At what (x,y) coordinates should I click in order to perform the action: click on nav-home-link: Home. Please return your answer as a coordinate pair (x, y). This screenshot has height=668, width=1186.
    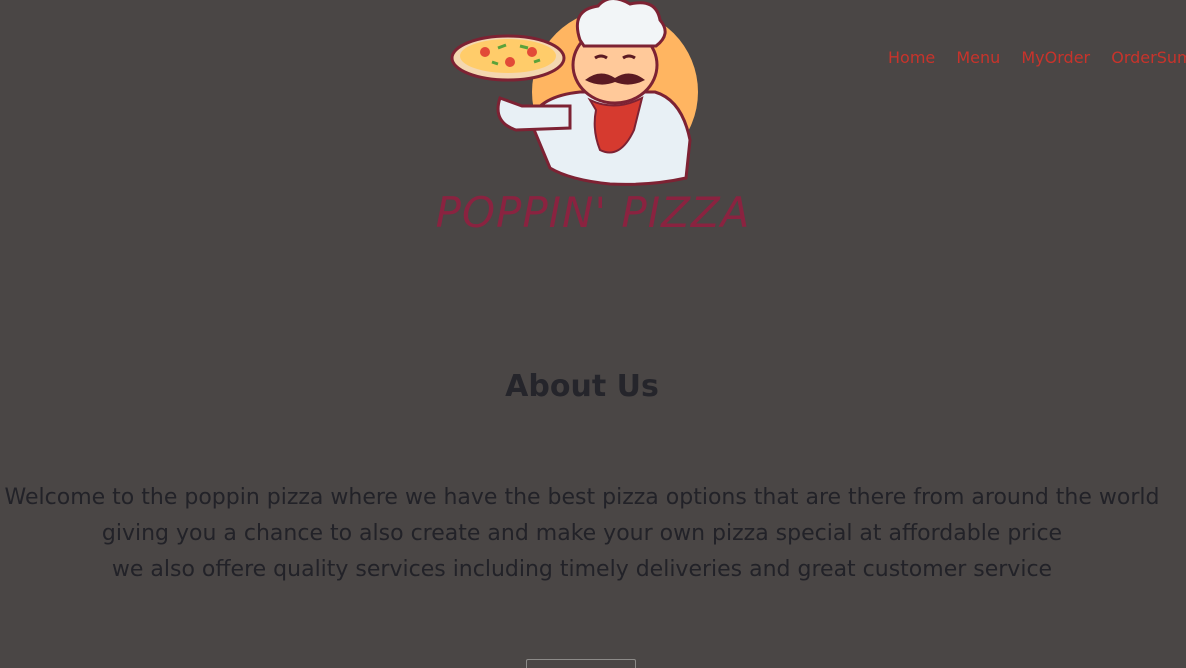
    Looking at the image, I should click on (911, 57).